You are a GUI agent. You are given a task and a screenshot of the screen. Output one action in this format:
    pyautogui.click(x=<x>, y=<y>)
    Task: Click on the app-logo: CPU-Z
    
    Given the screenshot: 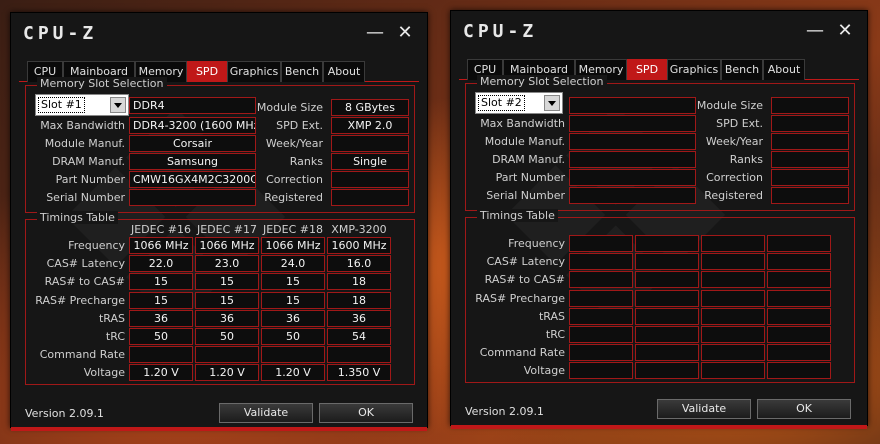 What is the action you would take?
    pyautogui.click(x=60, y=33)
    